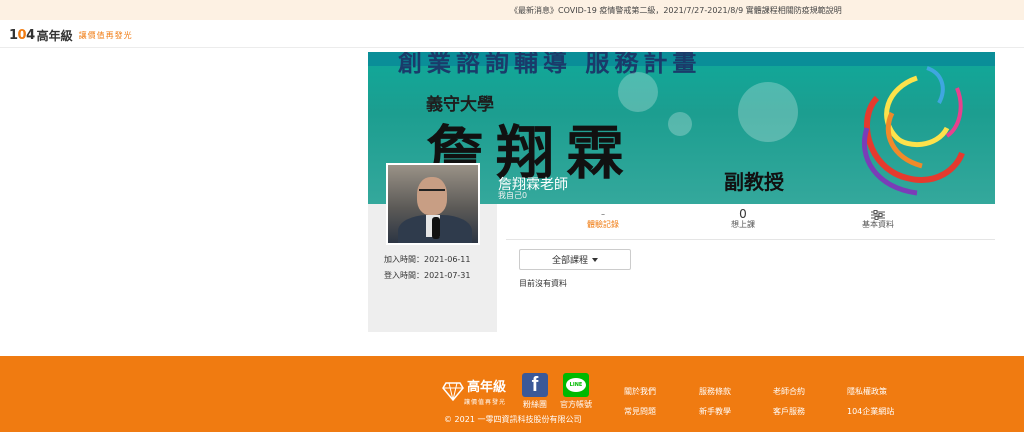 This screenshot has width=1024, height=432. I want to click on top-navbar: 104 高年級 讓價值再發光, so click(512, 34).